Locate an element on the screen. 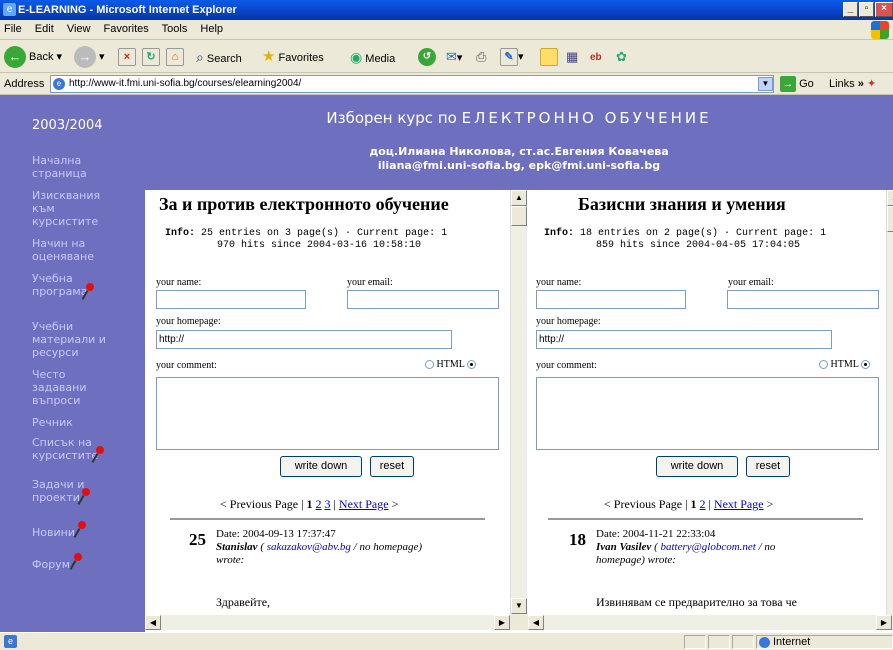 The image size is (893, 650). ebay-icon: eb is located at coordinates (596, 57).